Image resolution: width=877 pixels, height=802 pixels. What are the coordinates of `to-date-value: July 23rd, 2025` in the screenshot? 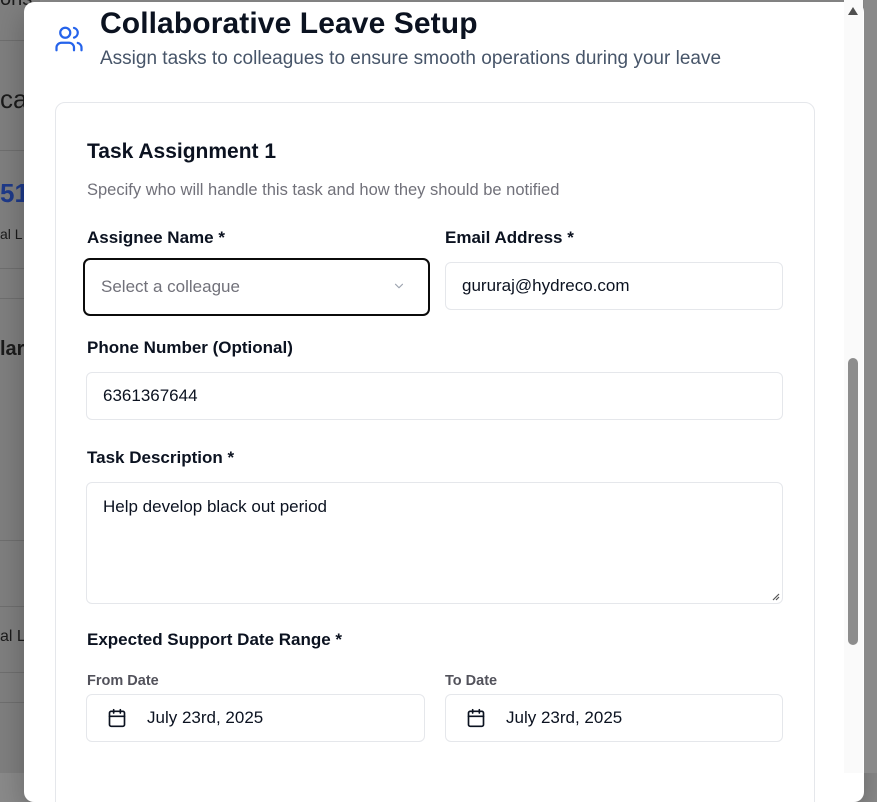 It's located at (564, 717).